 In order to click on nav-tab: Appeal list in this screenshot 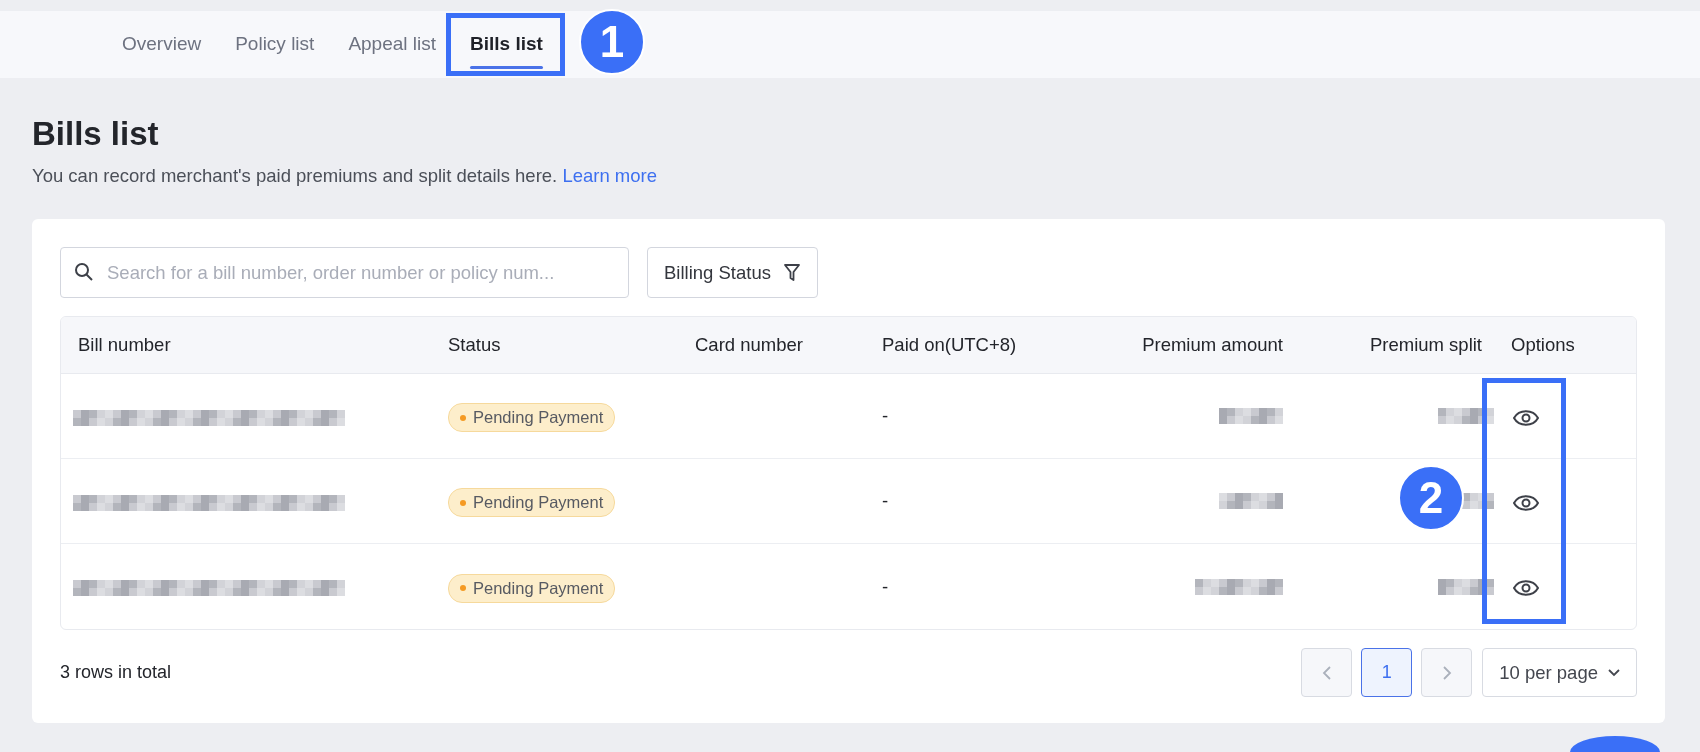, I will do `click(392, 44)`.